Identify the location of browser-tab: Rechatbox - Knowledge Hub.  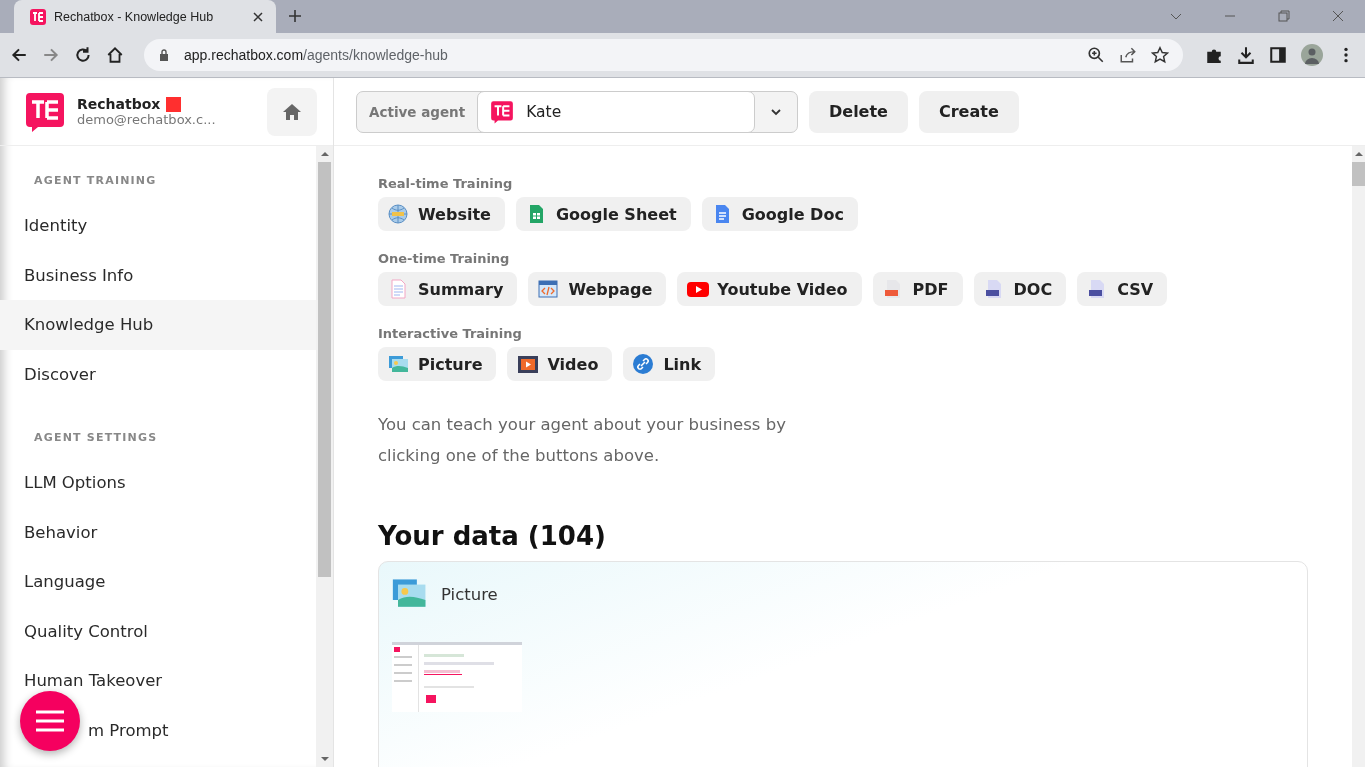
(145, 16).